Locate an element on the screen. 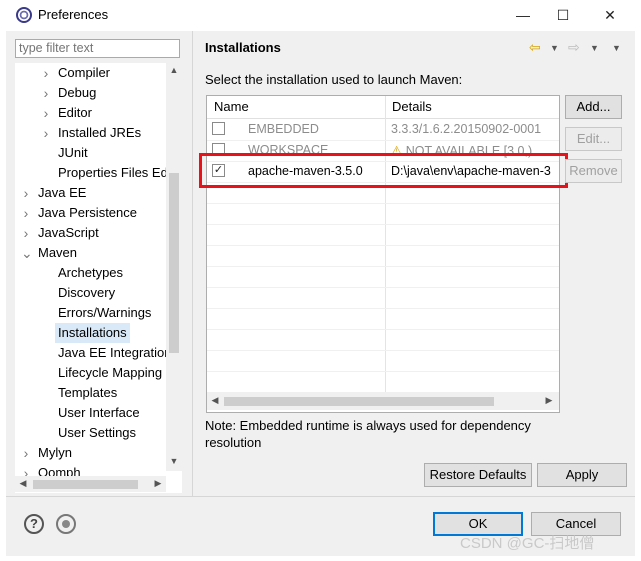  tree-item-label: Java EE Integration is located at coordinates (115, 352).